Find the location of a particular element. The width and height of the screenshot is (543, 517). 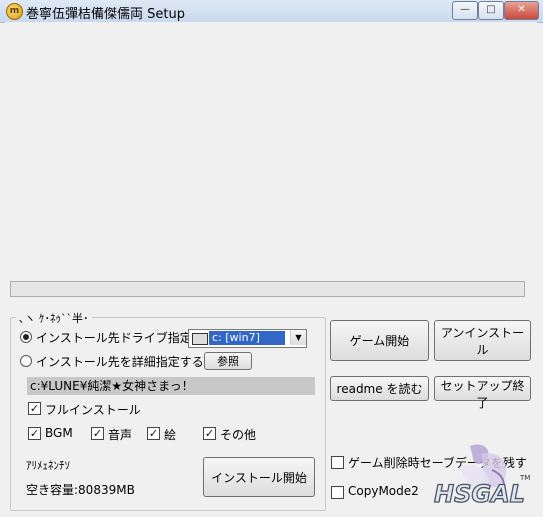

game-start-button: ゲーム開始 is located at coordinates (379, 340).